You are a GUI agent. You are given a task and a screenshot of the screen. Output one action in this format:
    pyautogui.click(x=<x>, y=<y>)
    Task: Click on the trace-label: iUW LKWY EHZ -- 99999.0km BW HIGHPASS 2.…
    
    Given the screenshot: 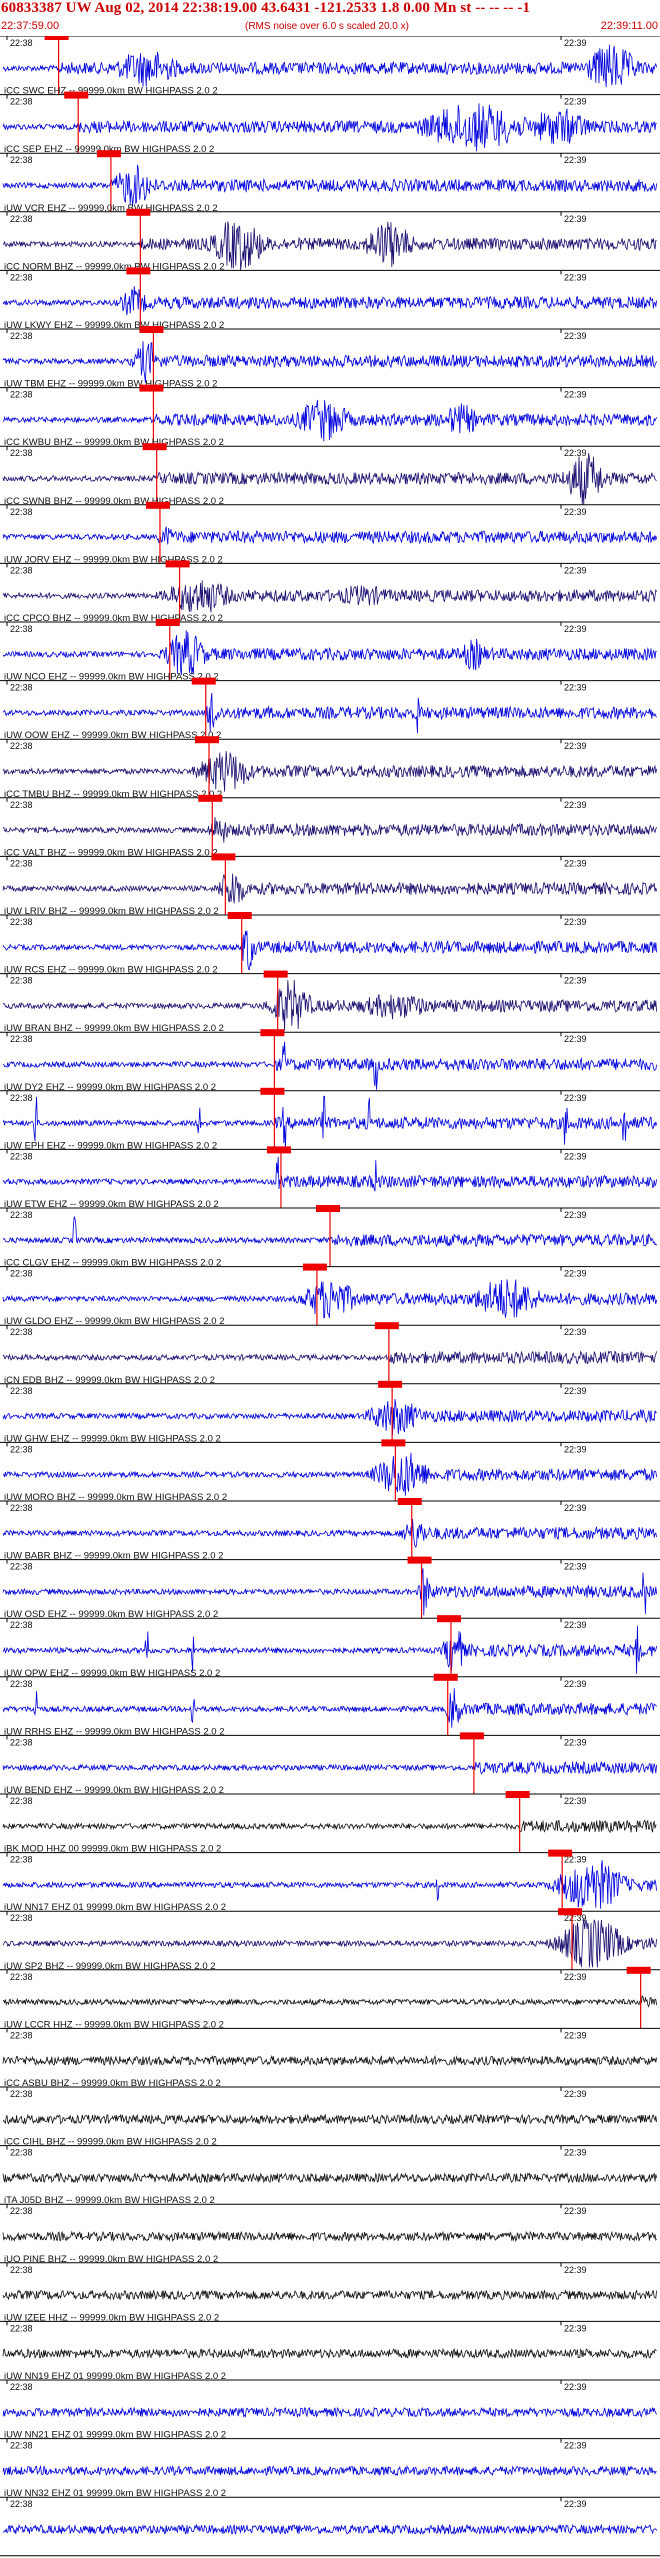 What is the action you would take?
    pyautogui.click(x=114, y=325)
    